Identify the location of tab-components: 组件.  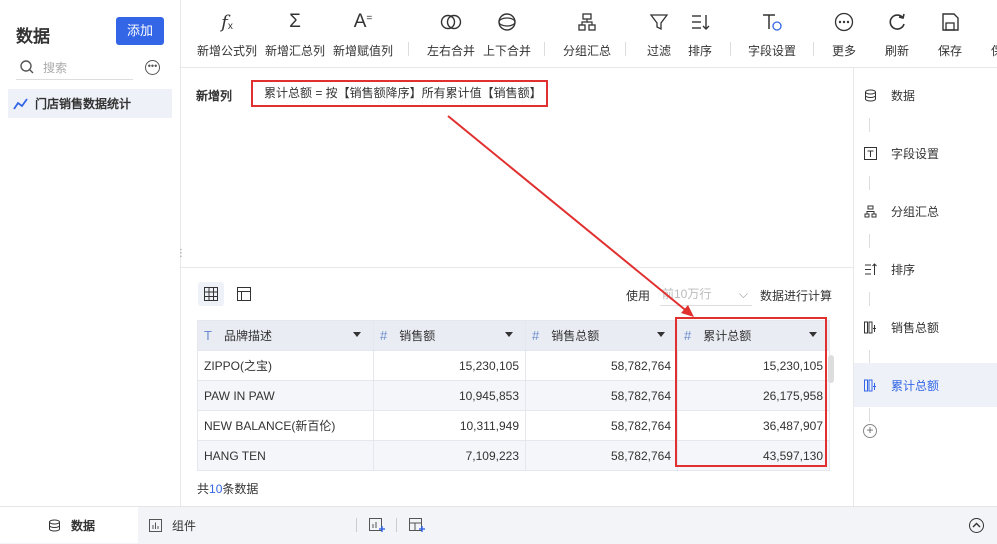
(172, 525).